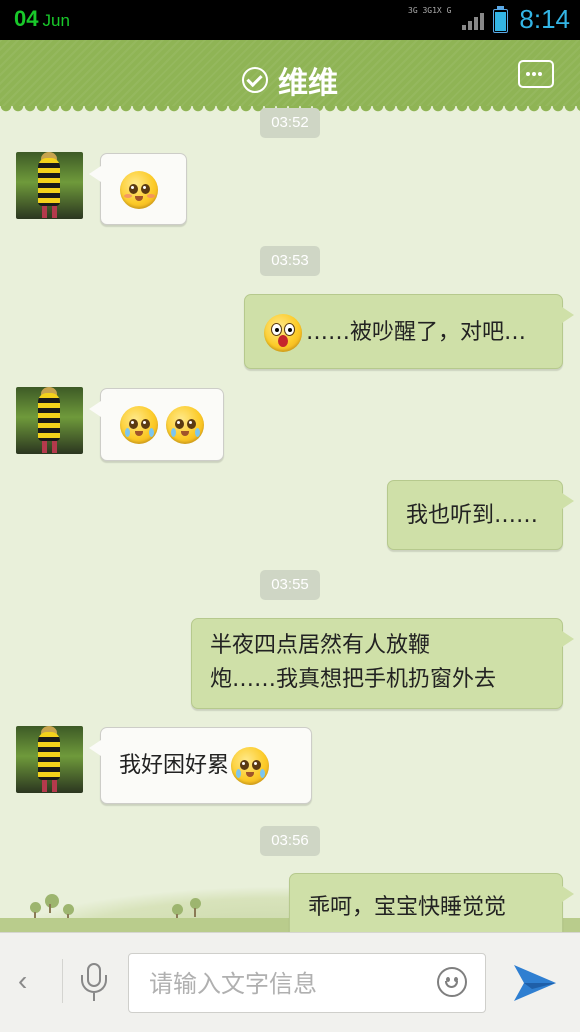 The width and height of the screenshot is (580, 1032). I want to click on chat-header: 维维, so click(290, 77).